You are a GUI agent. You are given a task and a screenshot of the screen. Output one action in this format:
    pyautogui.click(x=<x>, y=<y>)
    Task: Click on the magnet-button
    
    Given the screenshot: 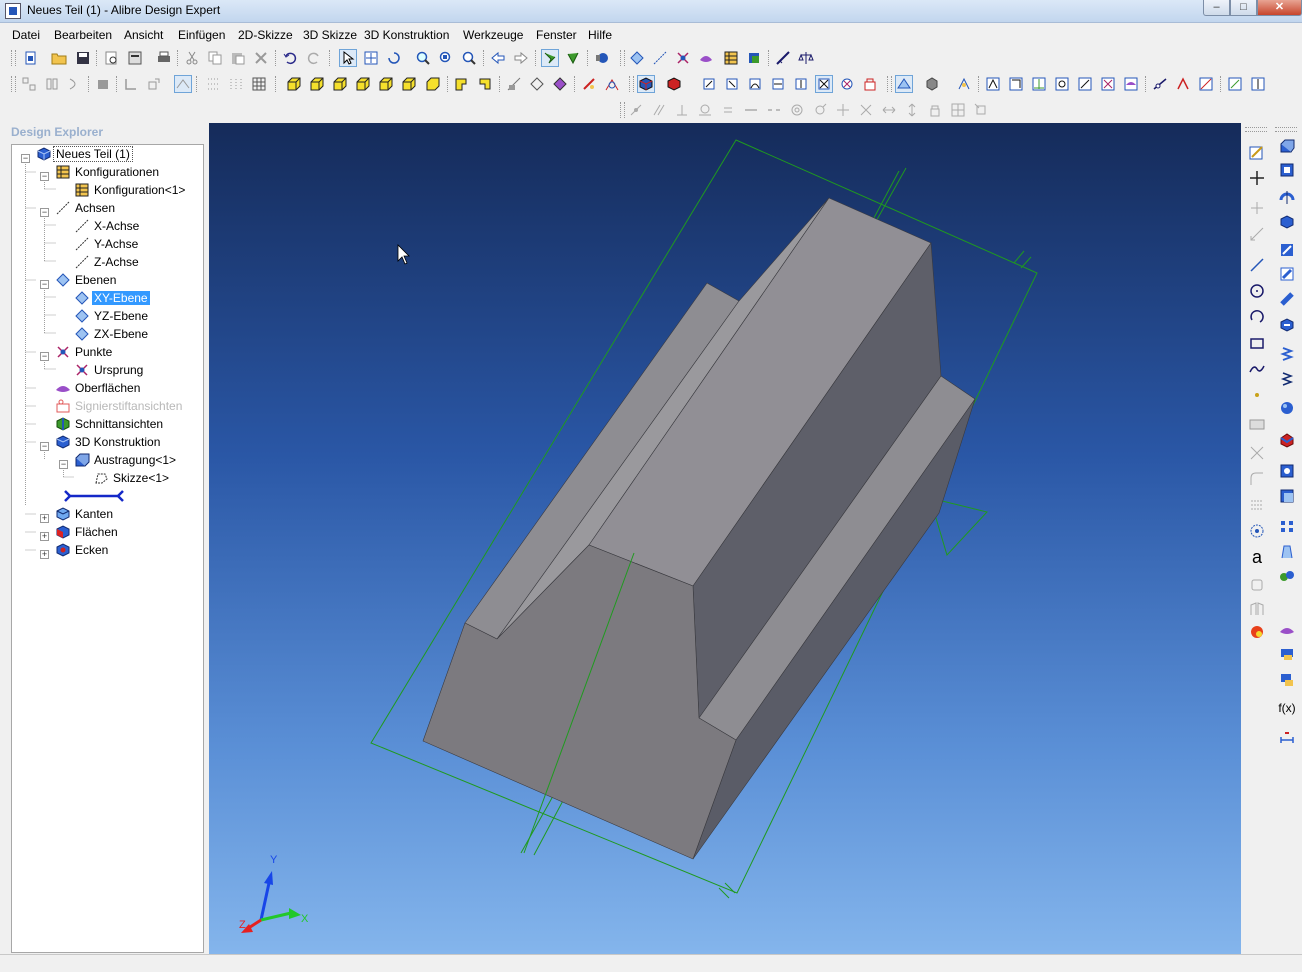 What is the action you would take?
    pyautogui.click(x=589, y=84)
    